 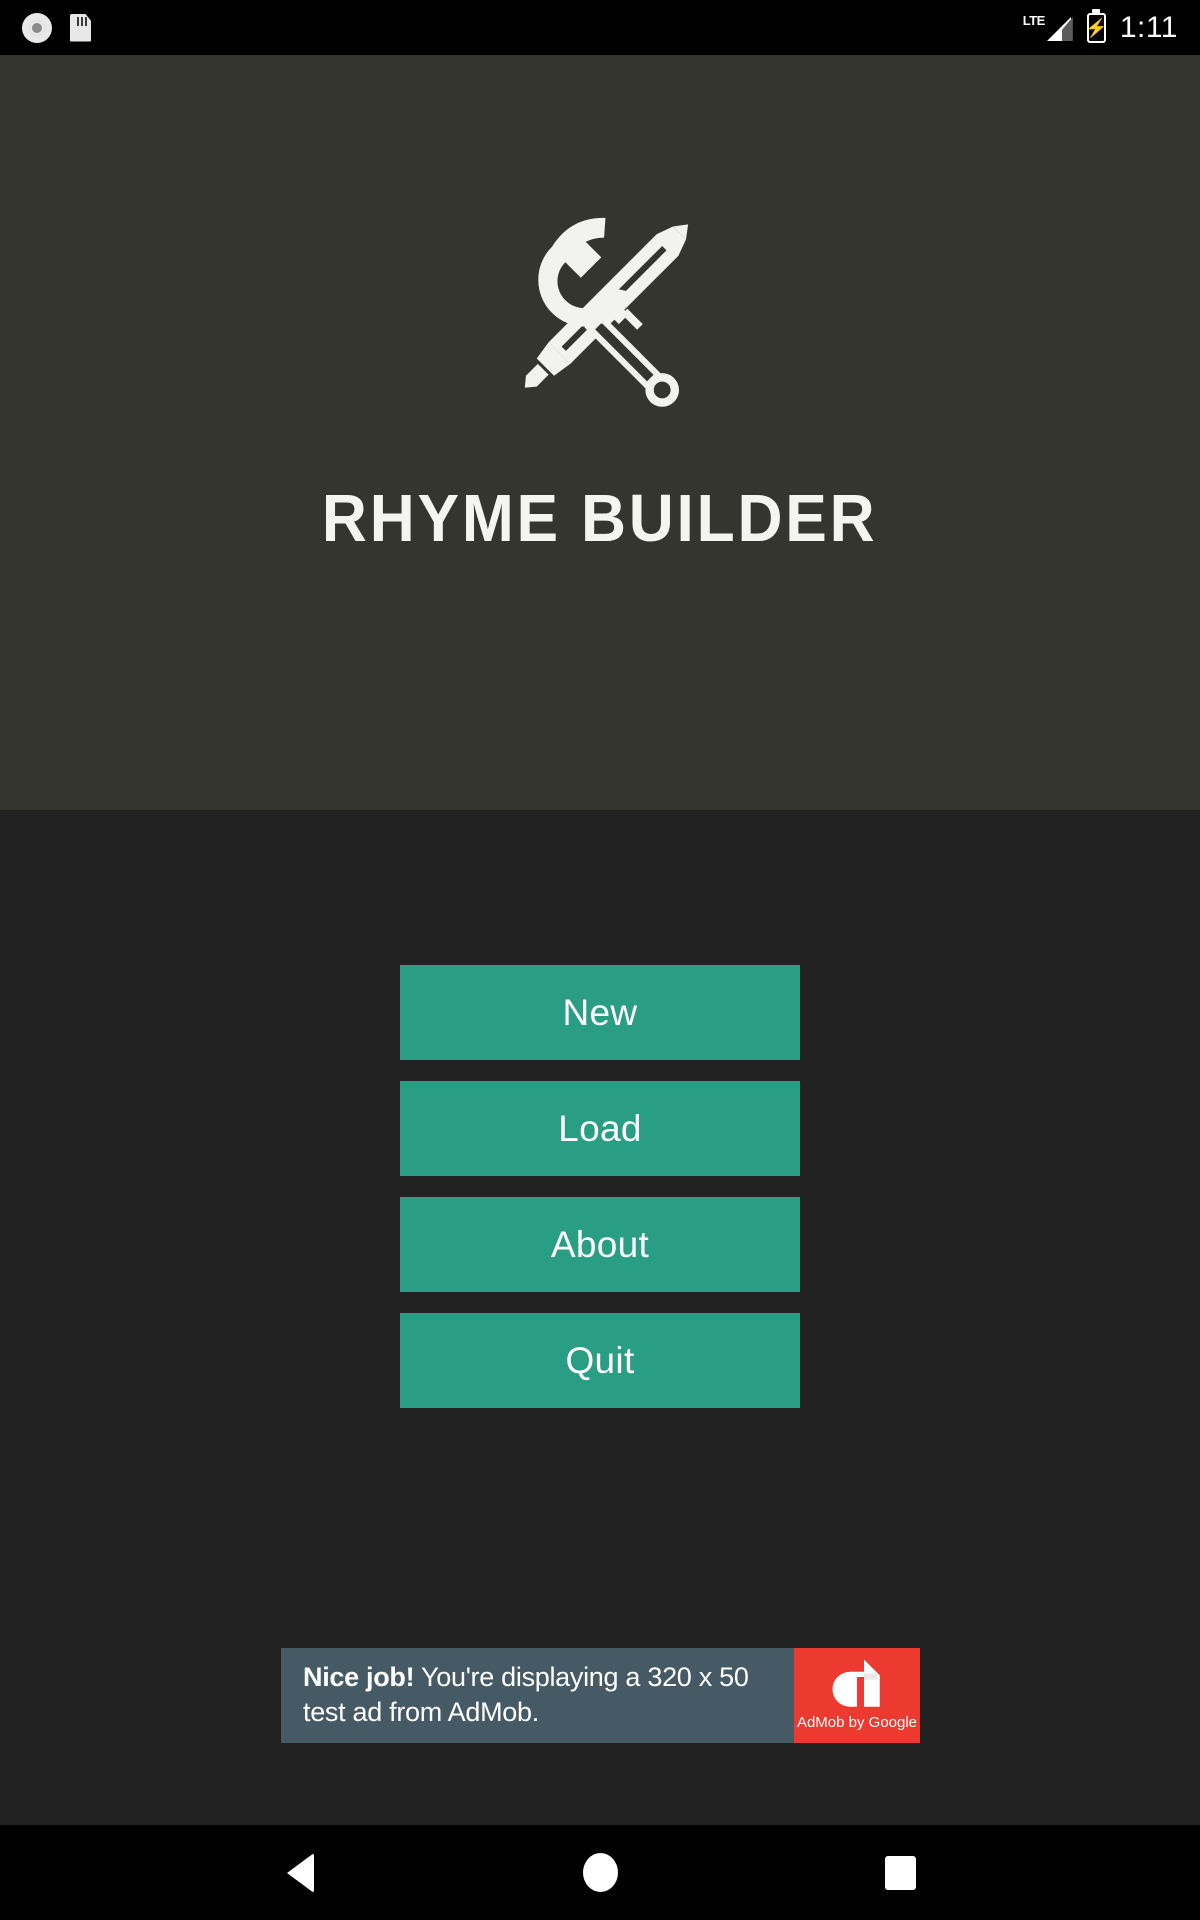 I want to click on sd-card-icon, so click(x=80, y=27).